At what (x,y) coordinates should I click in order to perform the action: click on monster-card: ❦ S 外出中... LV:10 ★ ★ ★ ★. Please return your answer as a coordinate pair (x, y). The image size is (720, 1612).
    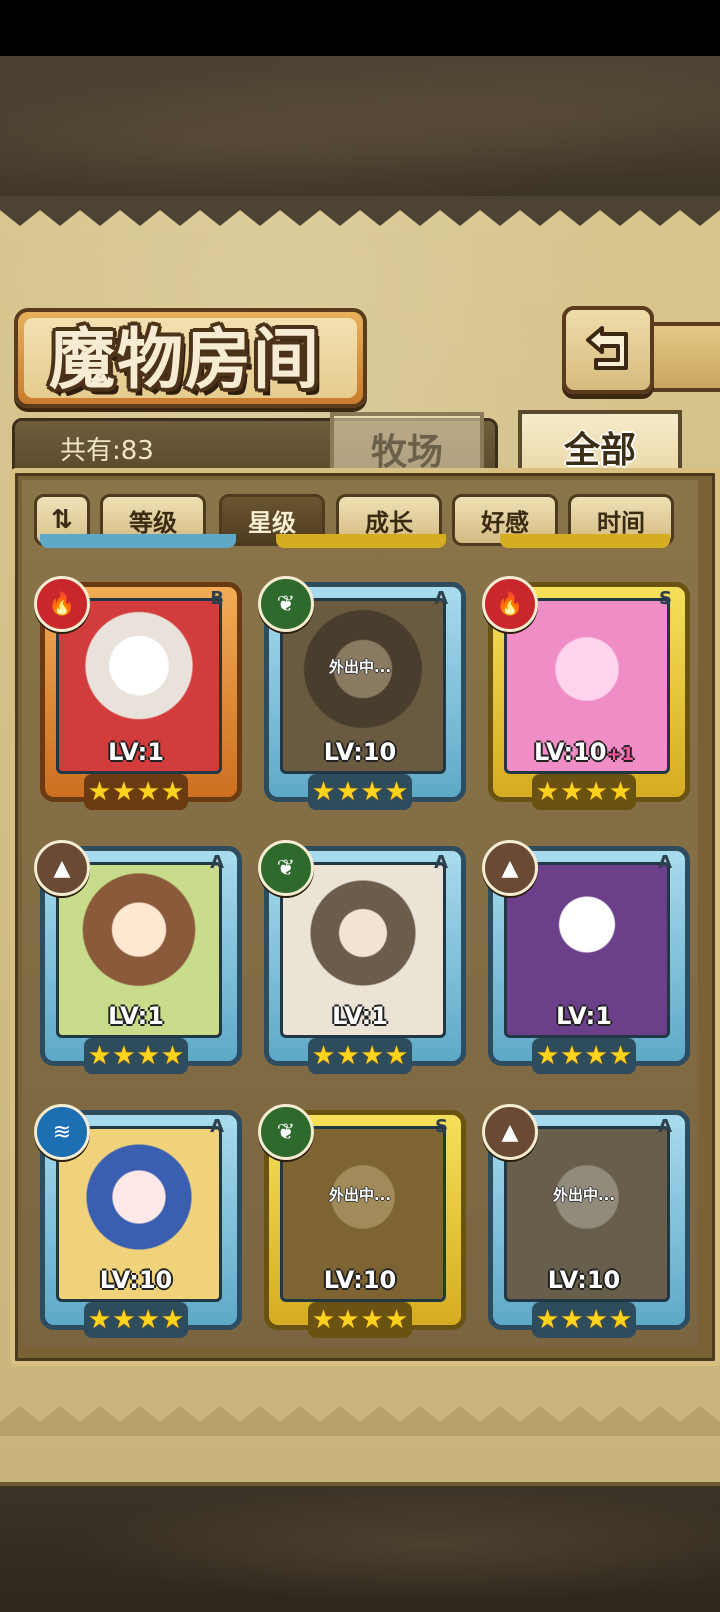
    Looking at the image, I should click on (362, 1221).